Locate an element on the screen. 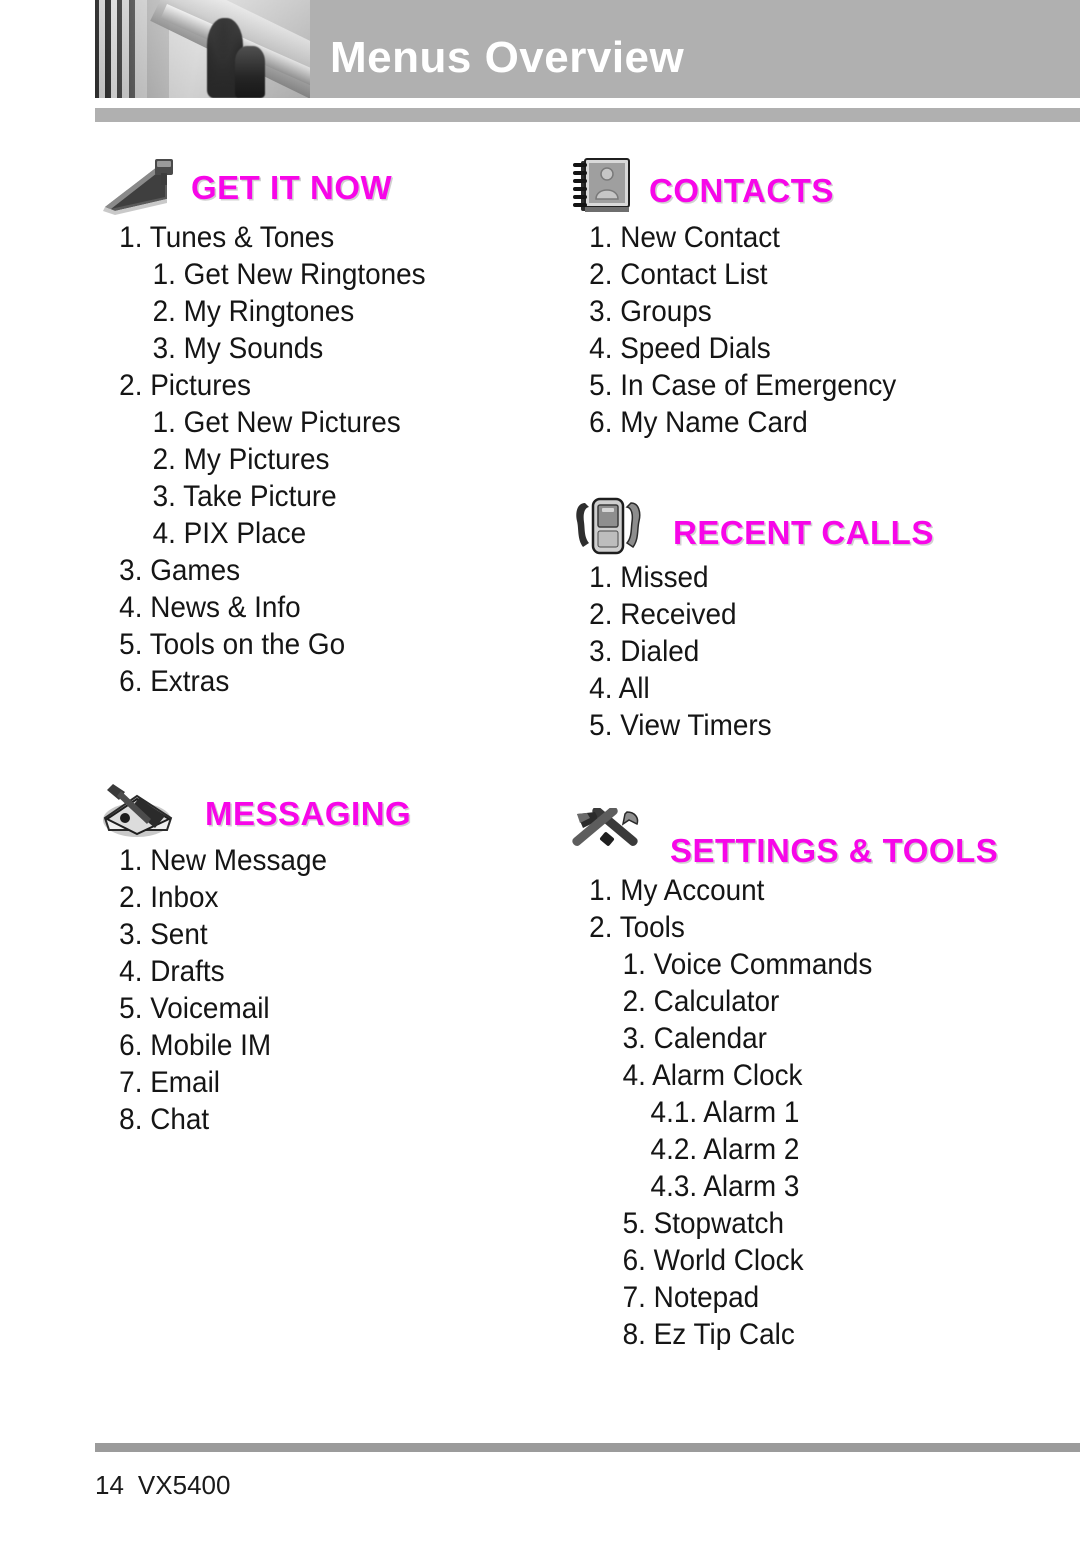 This screenshot has width=1080, height=1552. section-title-recent-calls: RECENT CALLS is located at coordinates (803, 532).